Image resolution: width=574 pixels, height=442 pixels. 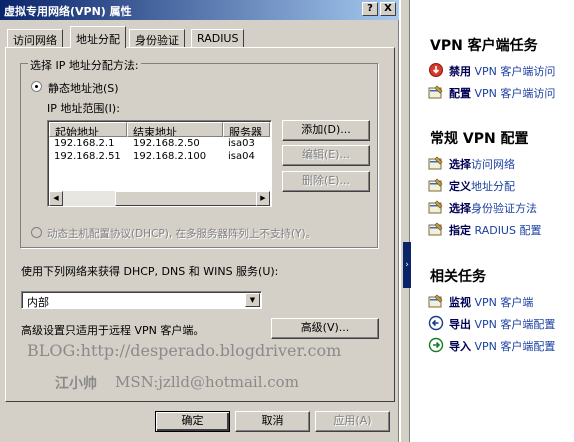 I want to click on scroll-thumb, so click(x=190, y=198).